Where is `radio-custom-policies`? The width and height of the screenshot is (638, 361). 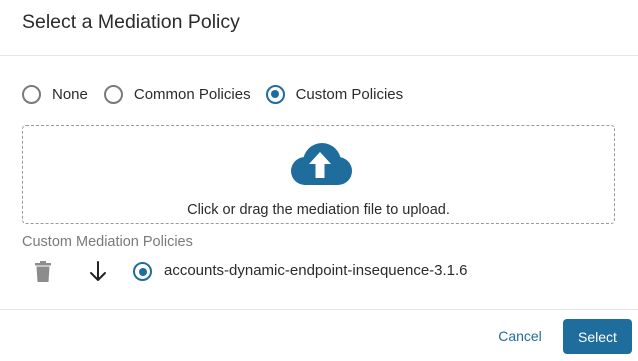 radio-custom-policies is located at coordinates (275, 94).